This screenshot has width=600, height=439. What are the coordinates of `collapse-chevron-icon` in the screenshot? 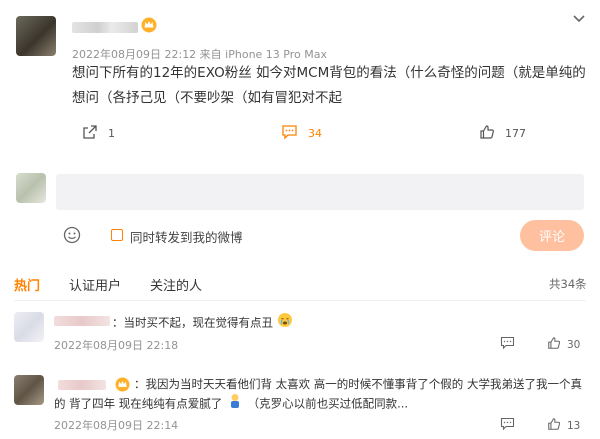 It's located at (579, 18).